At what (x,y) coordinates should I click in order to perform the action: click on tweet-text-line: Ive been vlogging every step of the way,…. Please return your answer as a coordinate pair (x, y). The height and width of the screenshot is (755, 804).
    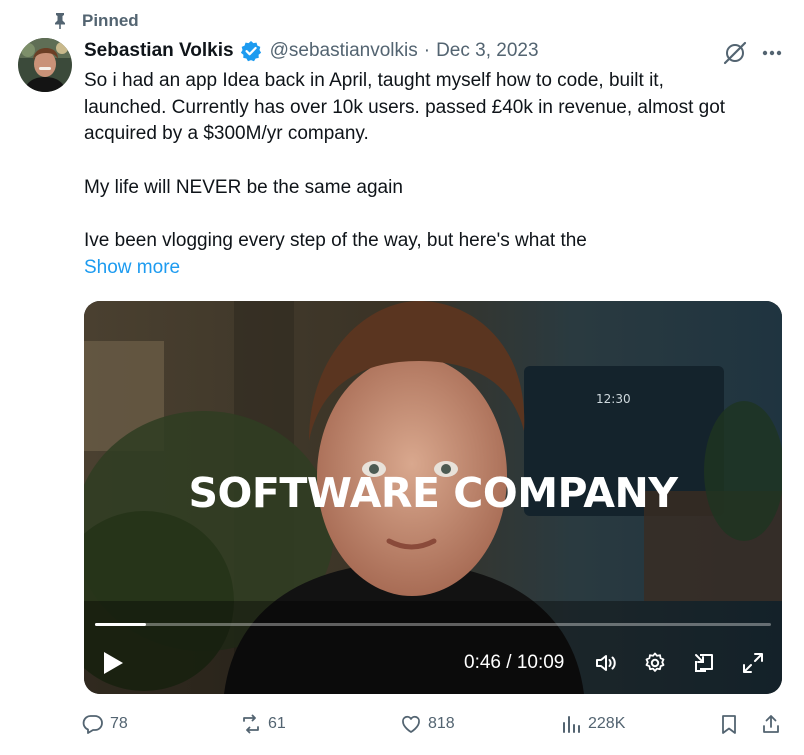
    Looking at the image, I should click on (335, 240).